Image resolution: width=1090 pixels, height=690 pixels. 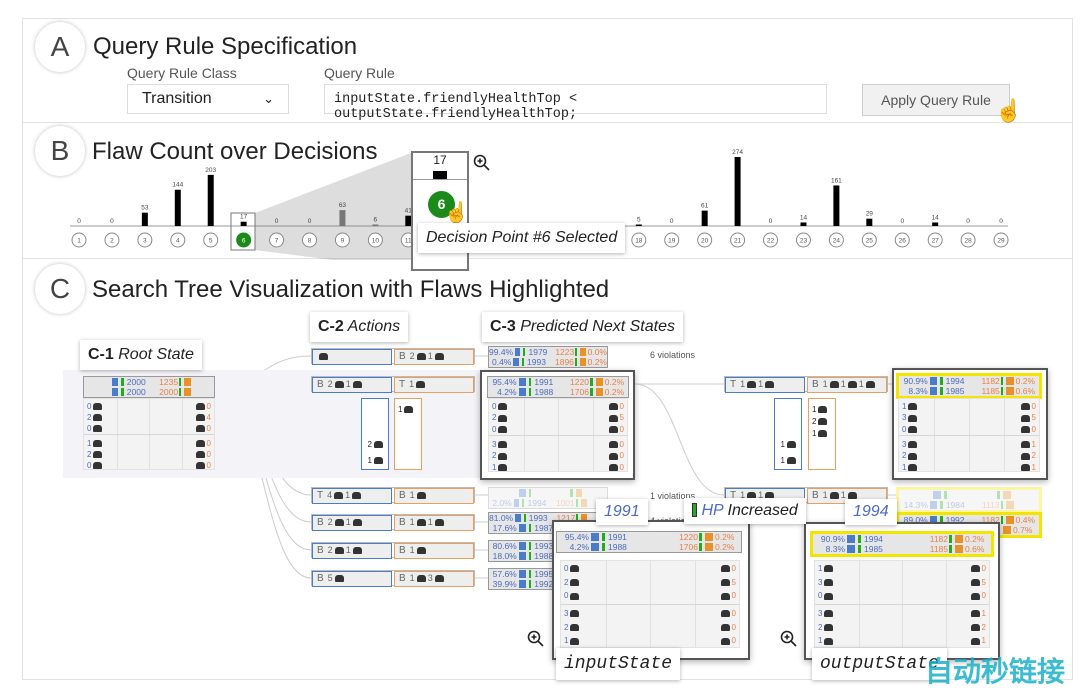 I want to click on unit-count: 3, so click(x=566, y=613).